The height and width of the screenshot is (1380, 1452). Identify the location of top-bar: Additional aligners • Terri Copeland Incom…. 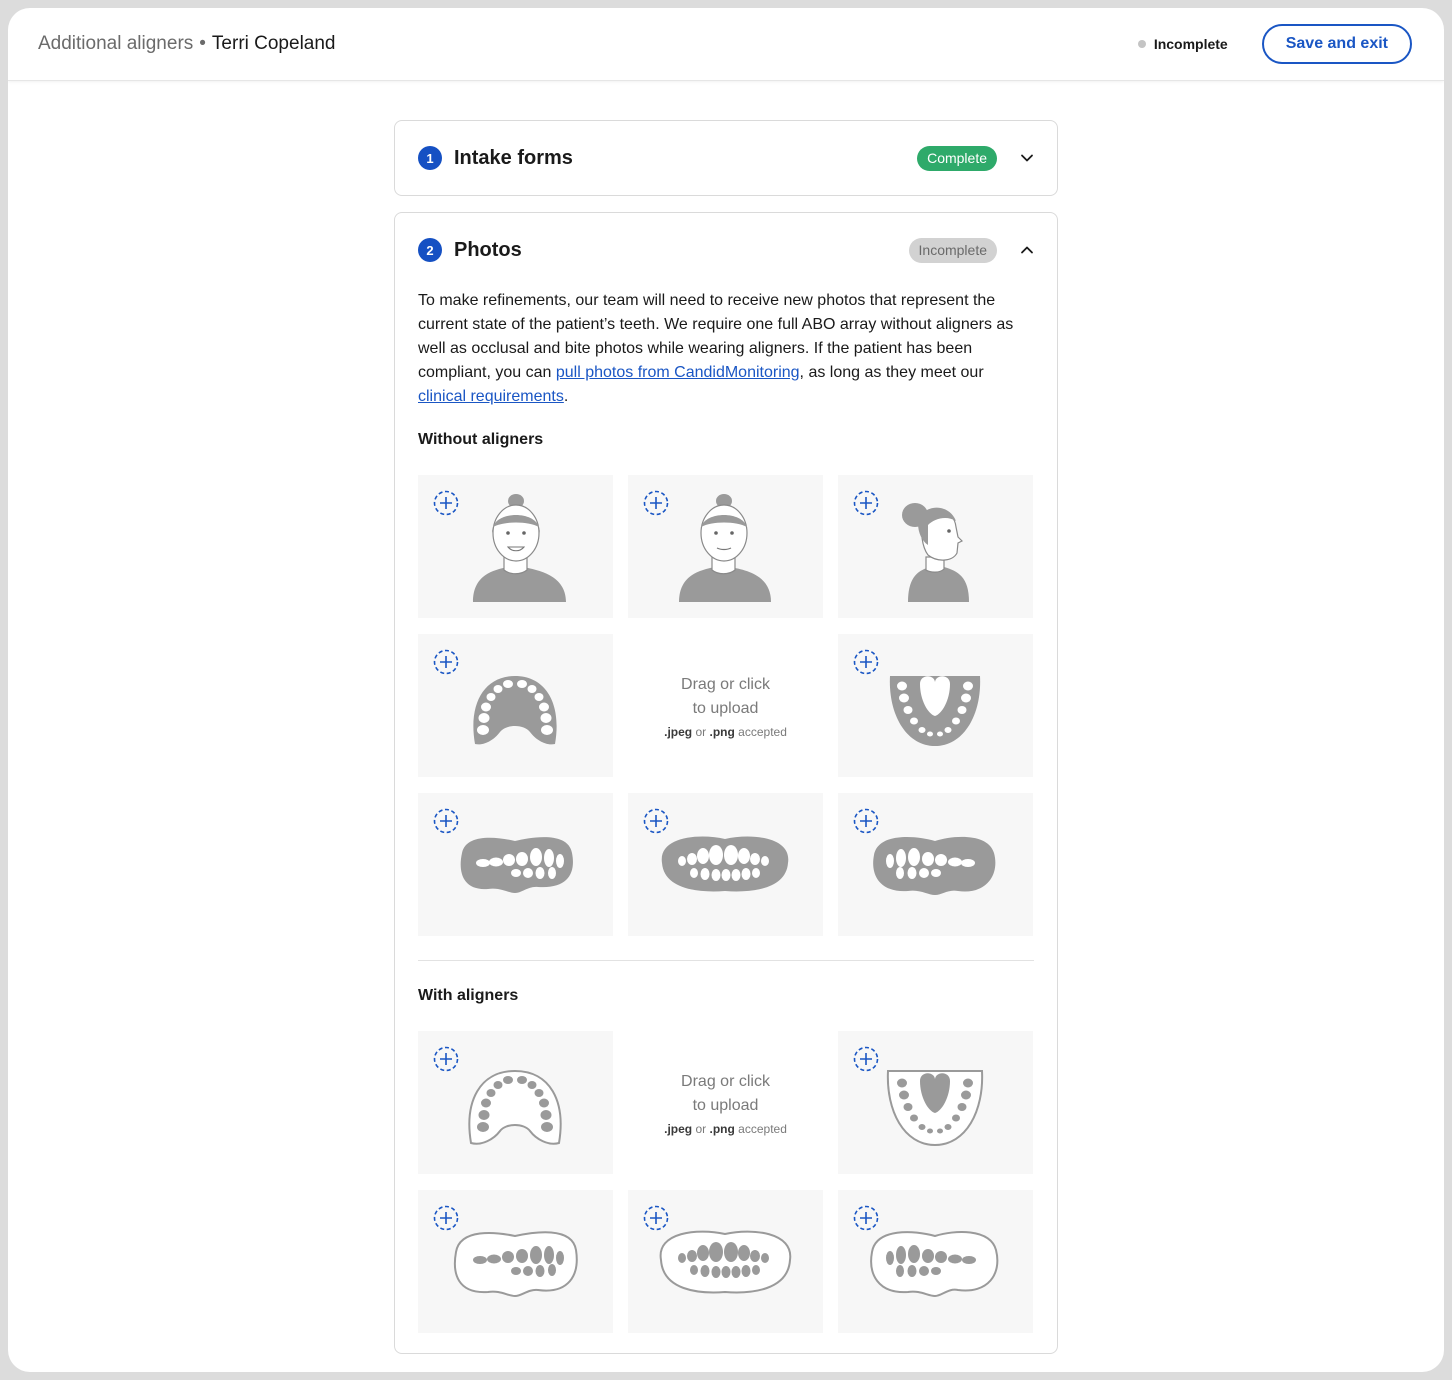
(726, 44).